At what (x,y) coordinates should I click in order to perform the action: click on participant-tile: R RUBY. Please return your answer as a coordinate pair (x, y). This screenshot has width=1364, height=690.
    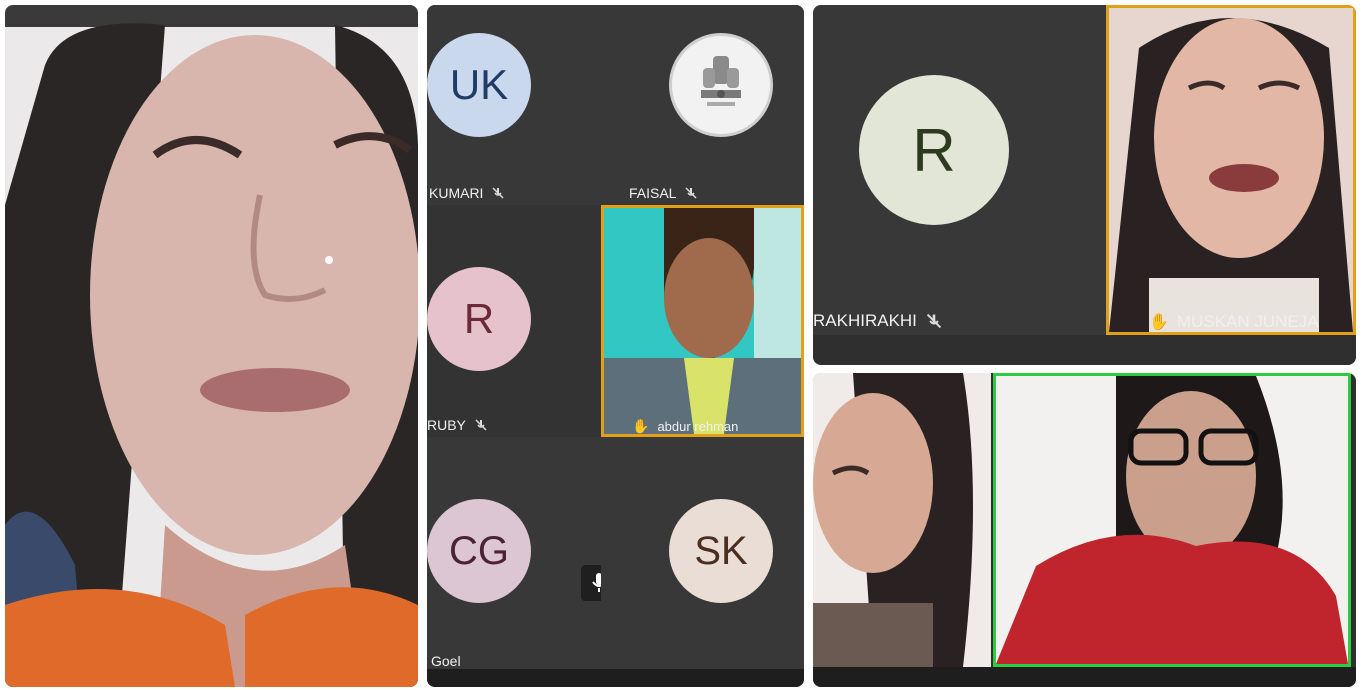
    Looking at the image, I should click on (514, 321).